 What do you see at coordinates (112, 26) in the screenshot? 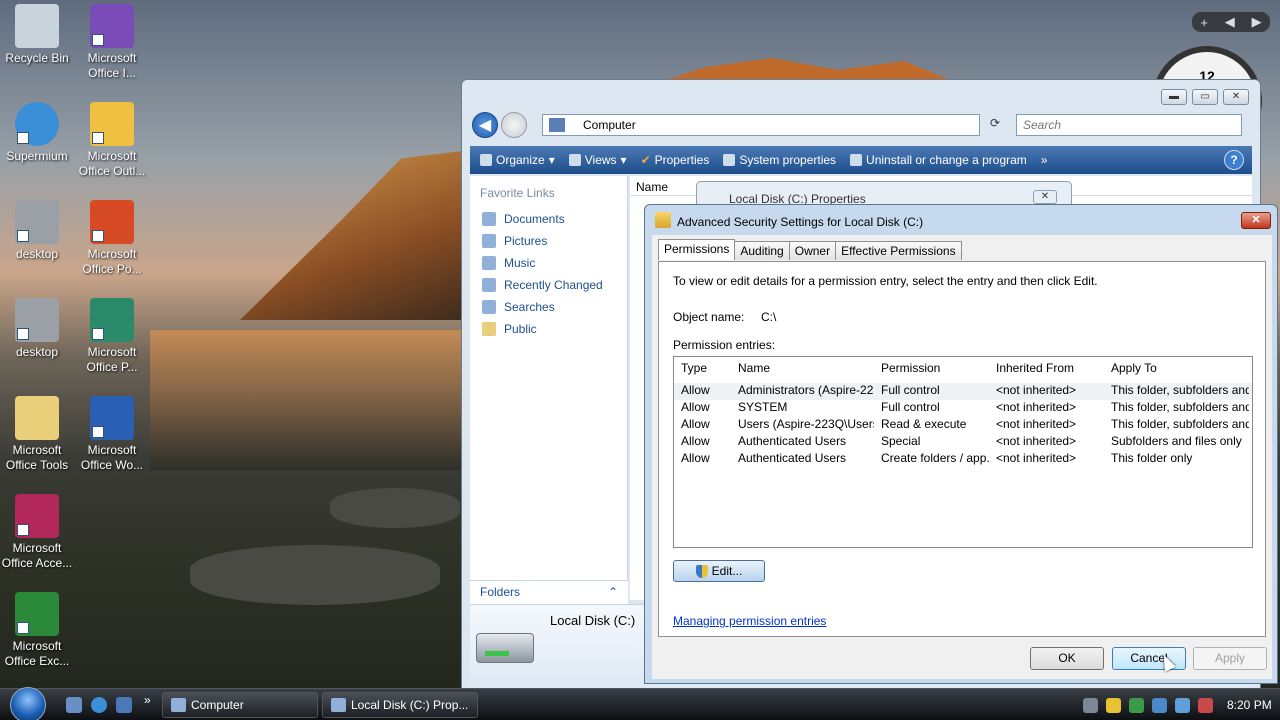
I see `office-infopath-icon` at bounding box center [112, 26].